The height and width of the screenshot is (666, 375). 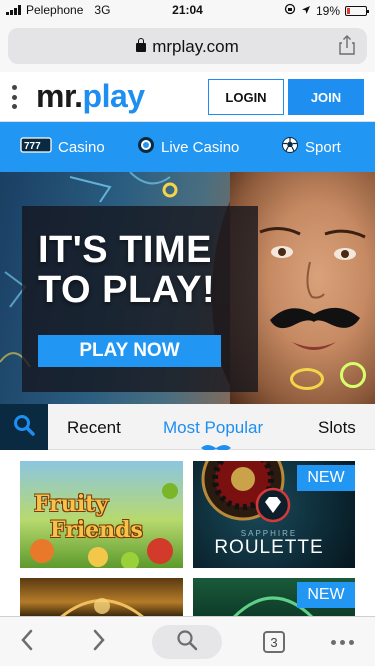 I want to click on nav-item-label: Live Casino, so click(x=200, y=147).